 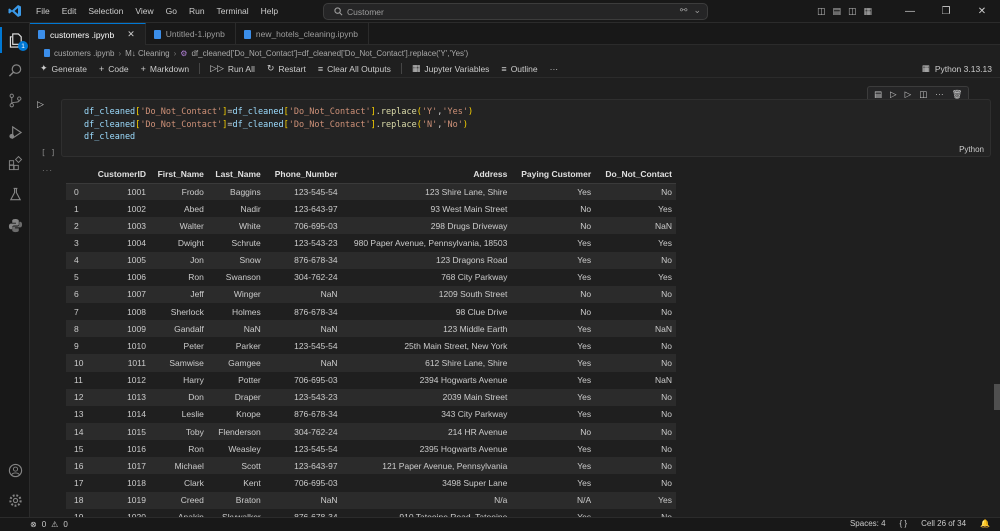 I want to click on clear-all-outputs-button: ≡ Clear All Outputs, so click(x=354, y=69).